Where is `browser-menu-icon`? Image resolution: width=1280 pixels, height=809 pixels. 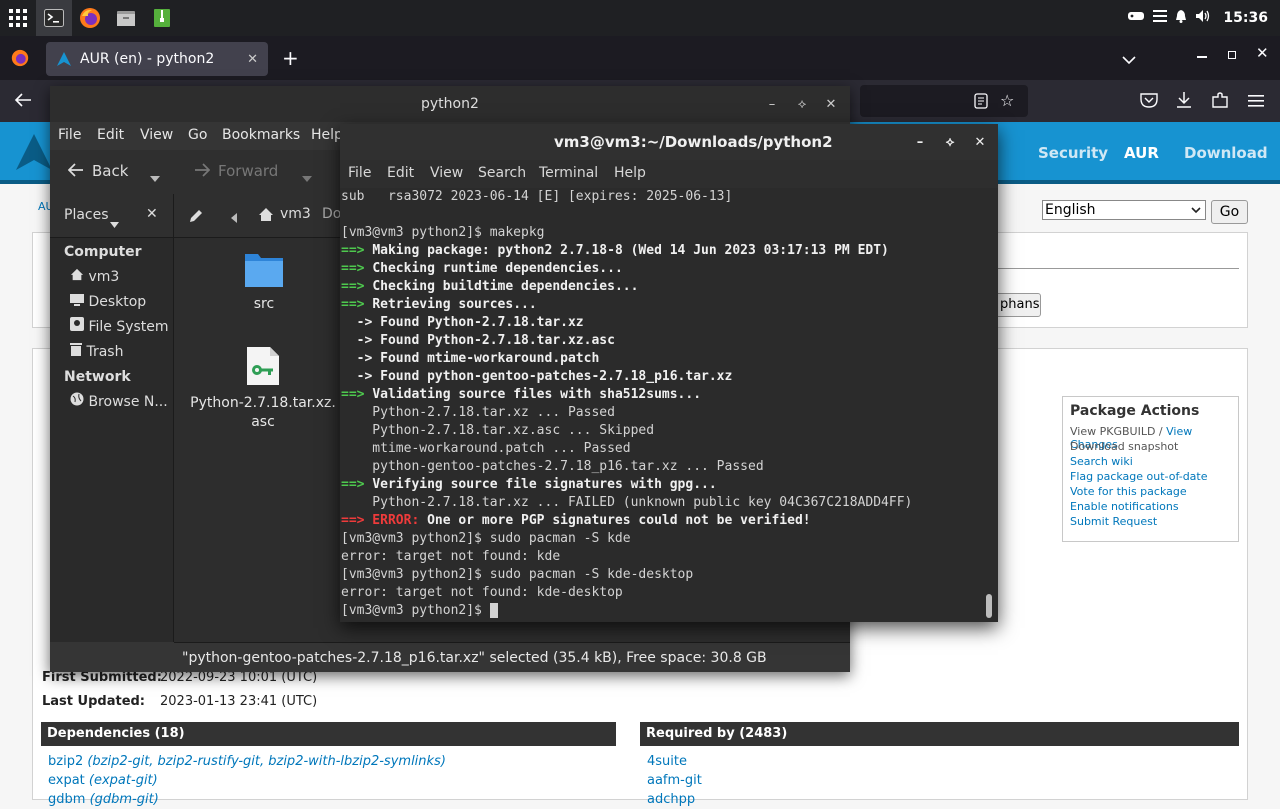 browser-menu-icon is located at coordinates (1256, 102).